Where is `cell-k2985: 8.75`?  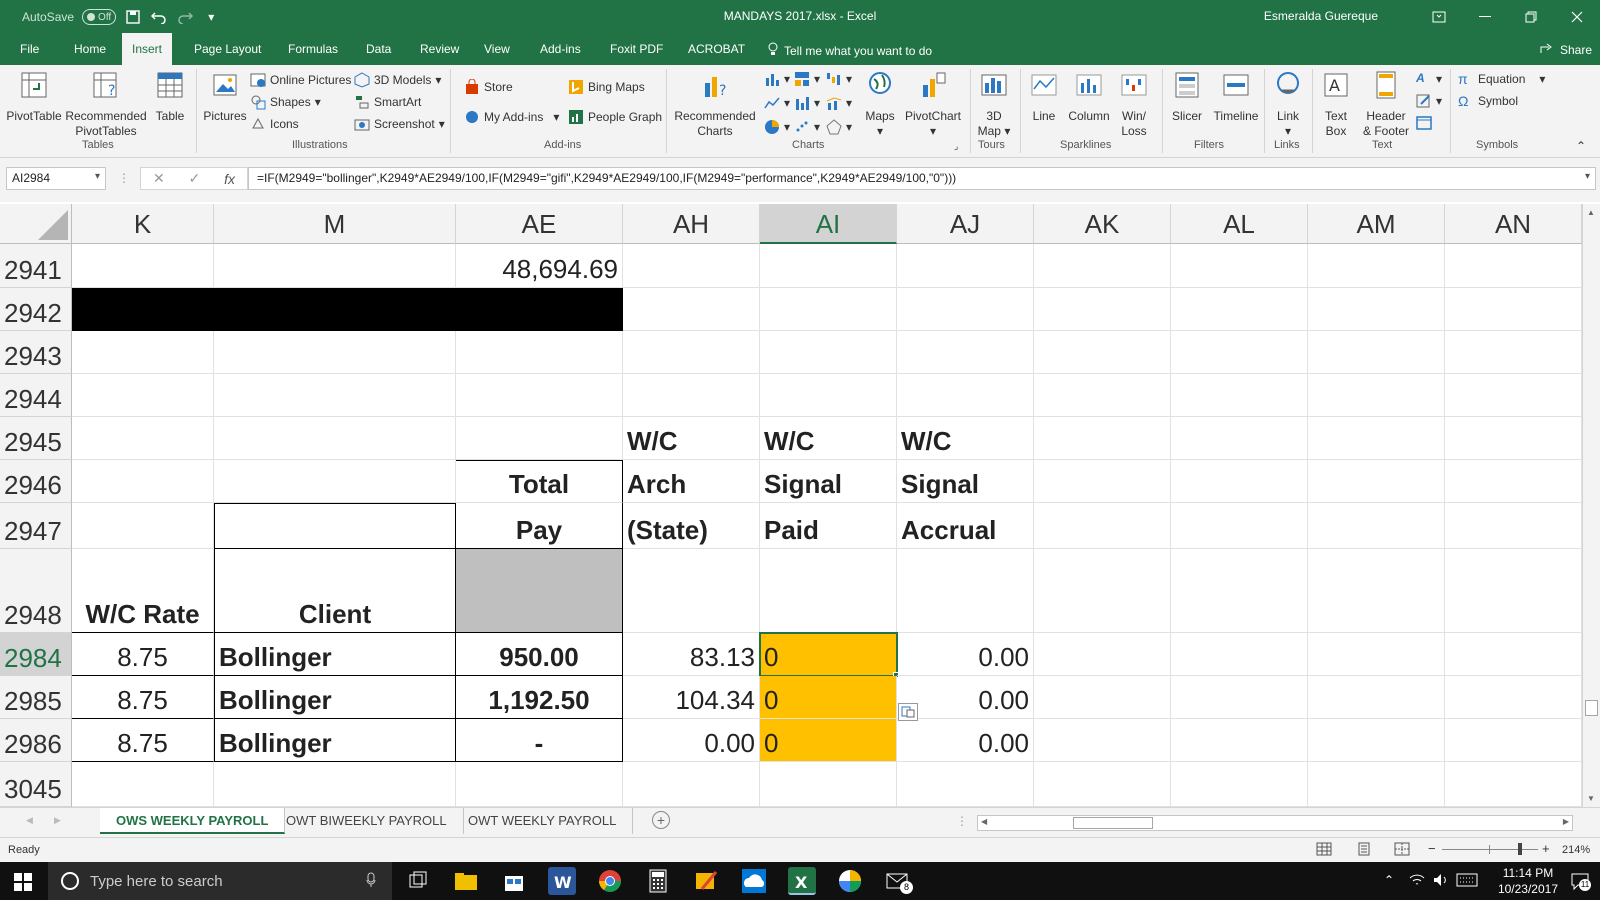 cell-k2985: 8.75 is located at coordinates (143, 697).